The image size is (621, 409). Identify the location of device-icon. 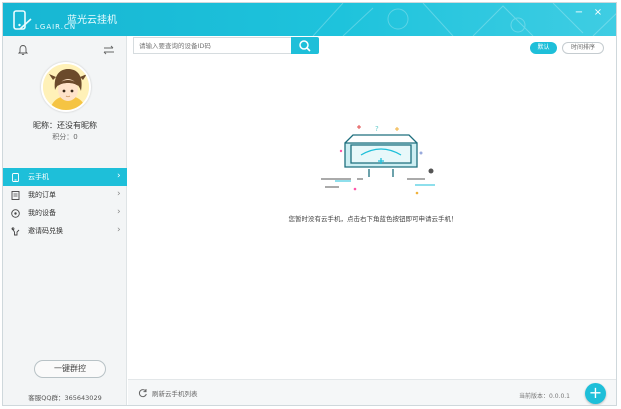
(15, 213).